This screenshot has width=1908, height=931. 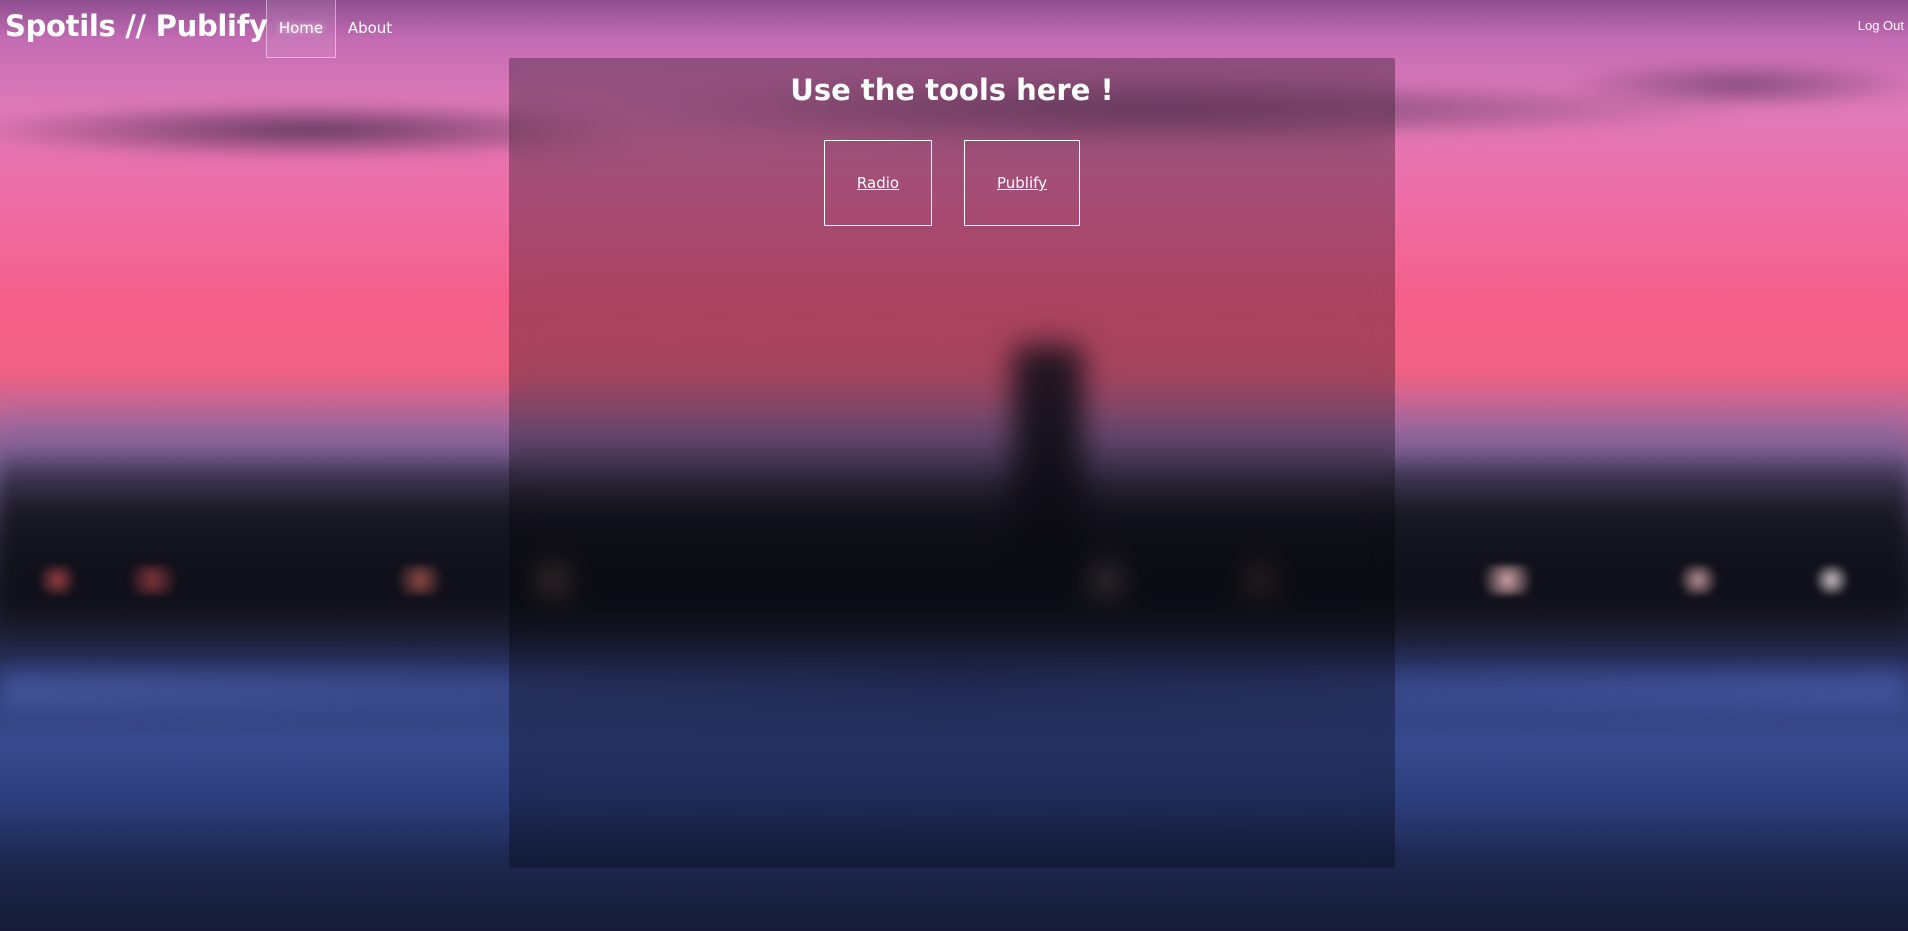 I want to click on publify-tool-button: Publify, so click(x=1022, y=183).